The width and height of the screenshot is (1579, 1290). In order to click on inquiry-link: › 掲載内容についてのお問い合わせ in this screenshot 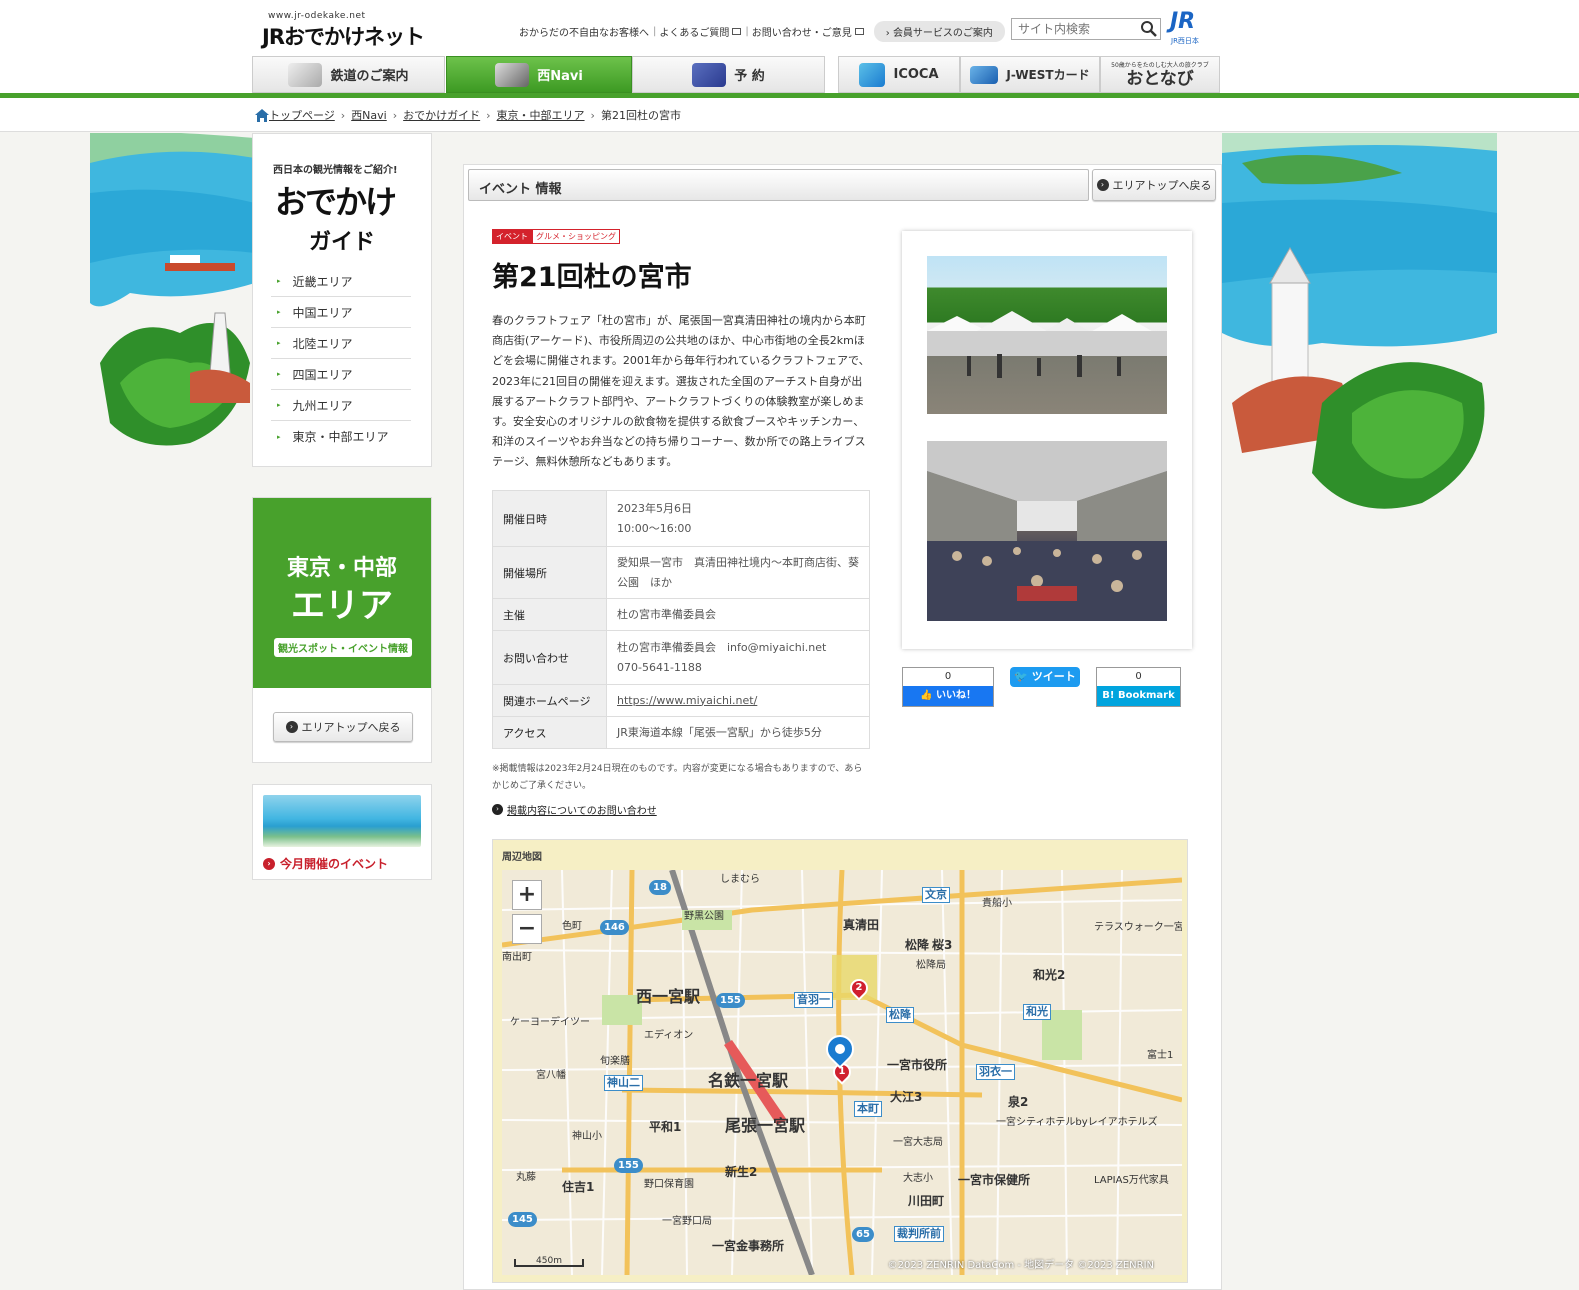, I will do `click(574, 809)`.